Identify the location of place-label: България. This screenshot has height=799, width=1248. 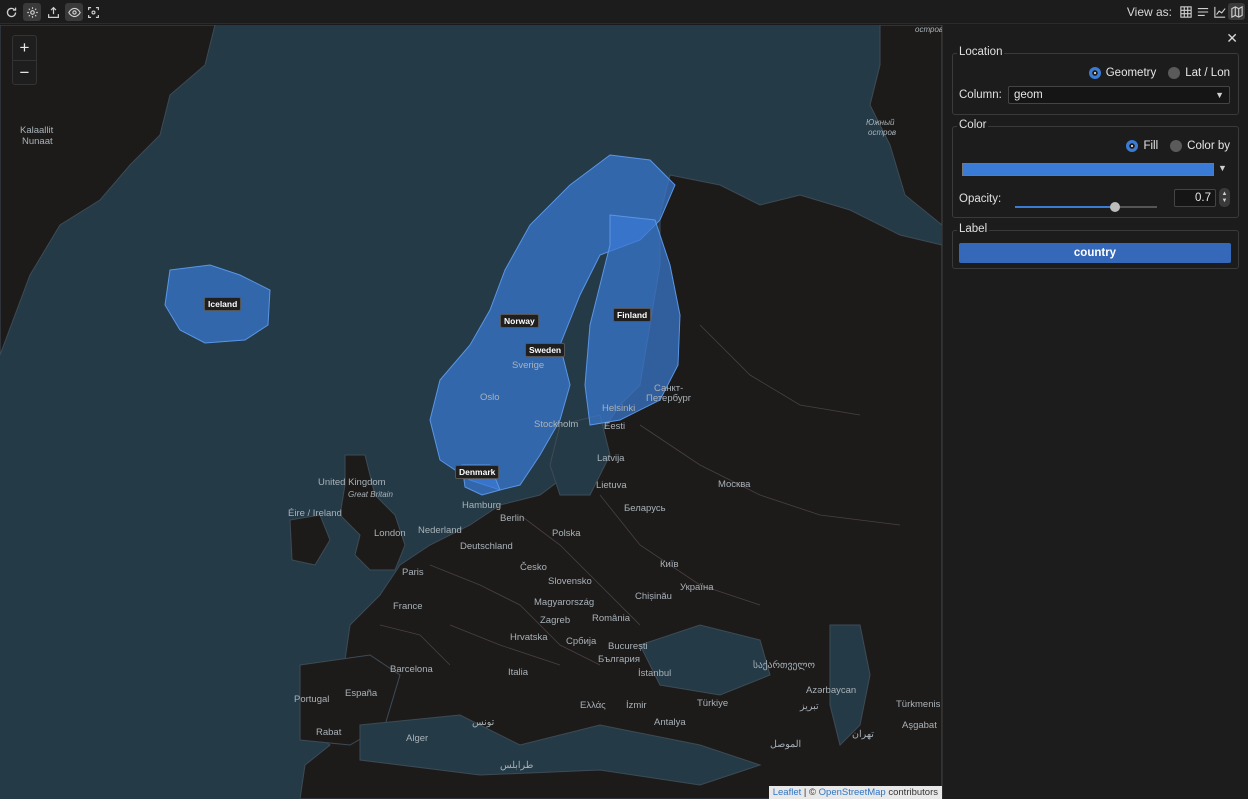
(619, 659).